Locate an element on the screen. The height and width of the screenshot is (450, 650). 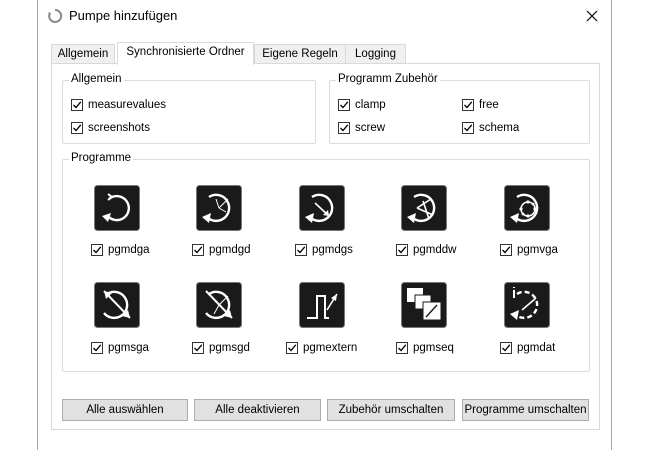
group-programme-label: Programme is located at coordinates (101, 158).